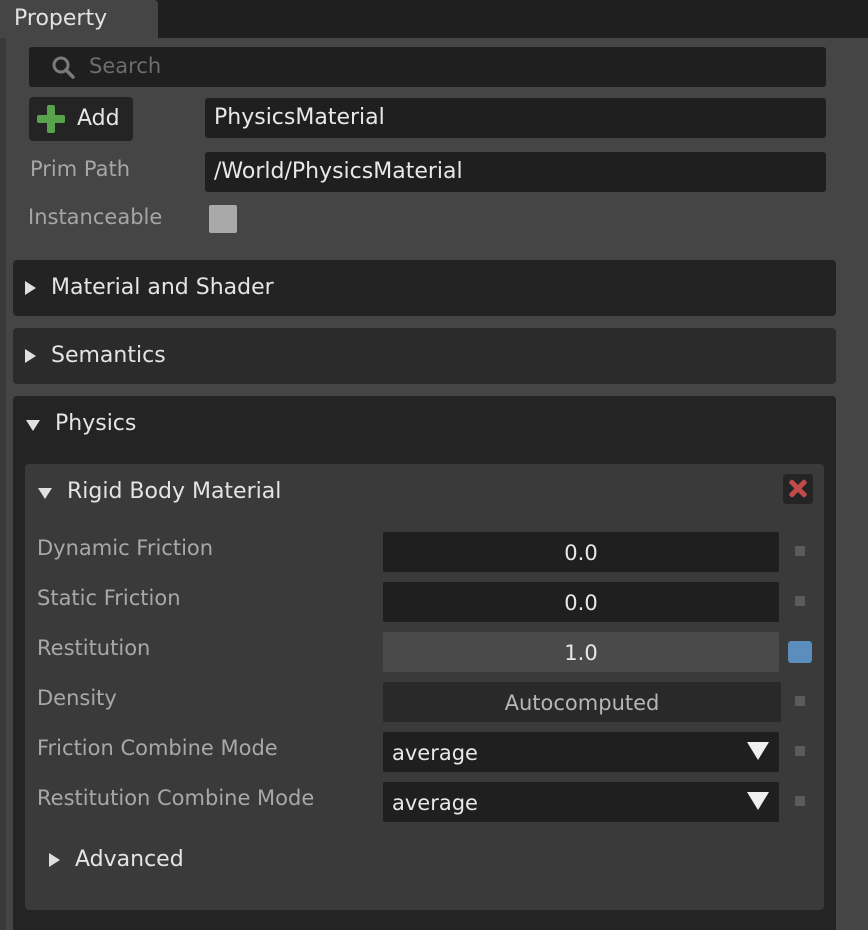  I want to click on restitution-combine-mode-dropdown: average, so click(581, 802).